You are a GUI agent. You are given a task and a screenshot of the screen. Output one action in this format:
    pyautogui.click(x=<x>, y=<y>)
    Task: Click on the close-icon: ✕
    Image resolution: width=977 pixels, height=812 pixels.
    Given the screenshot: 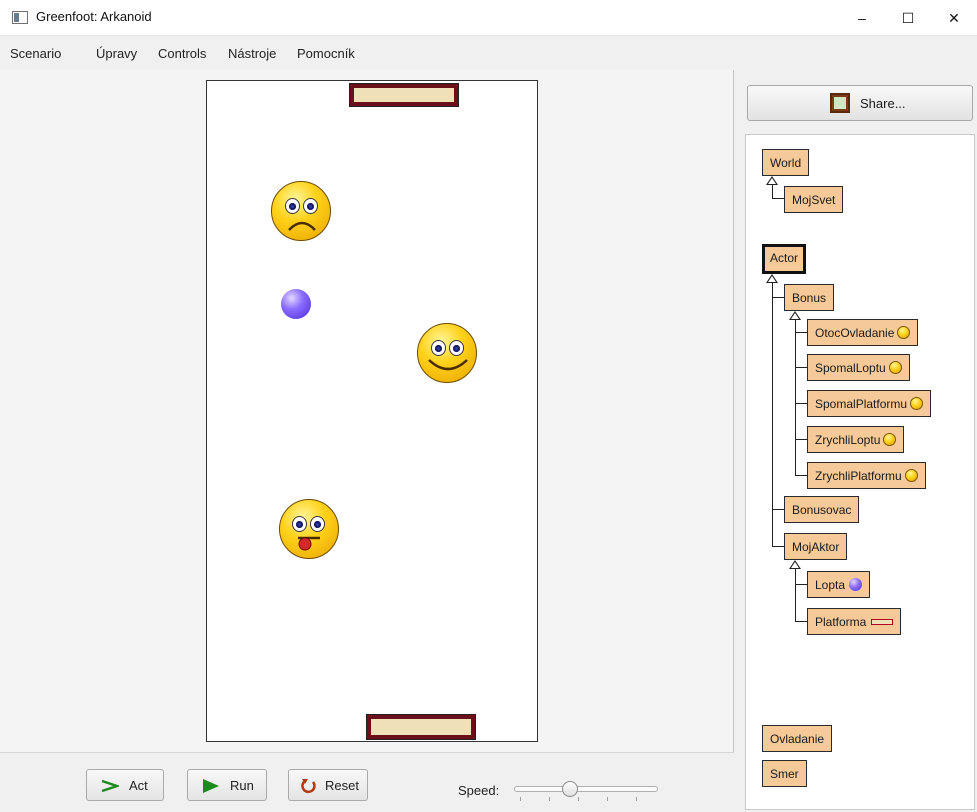 What is the action you would take?
    pyautogui.click(x=954, y=18)
    